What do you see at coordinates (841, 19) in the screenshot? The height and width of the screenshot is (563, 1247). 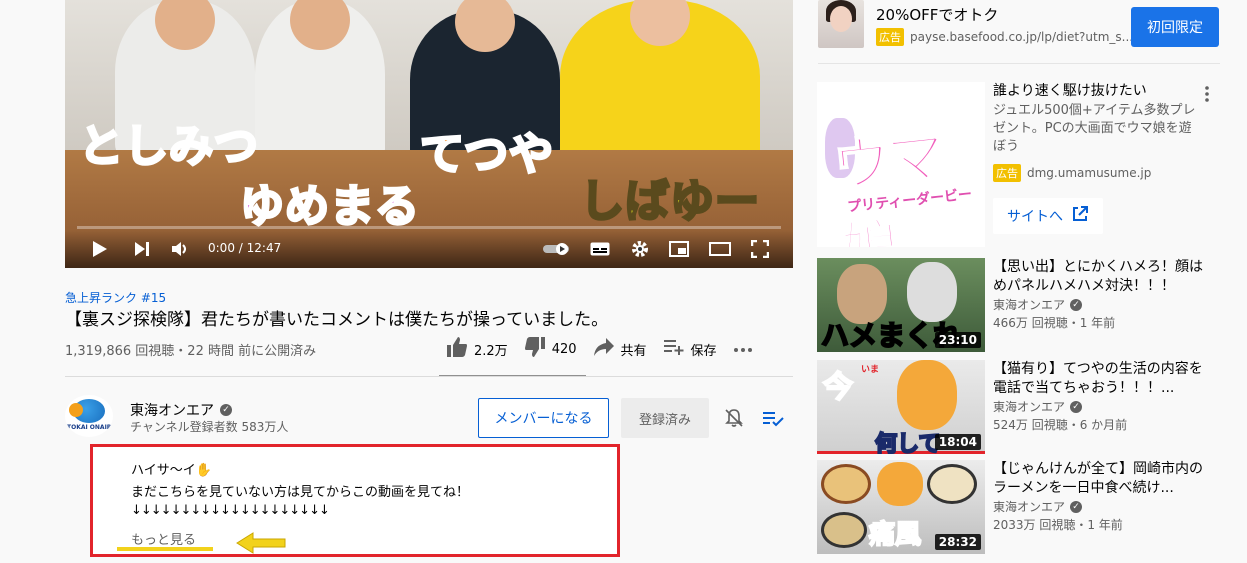 I see `ad-thumb-face` at bounding box center [841, 19].